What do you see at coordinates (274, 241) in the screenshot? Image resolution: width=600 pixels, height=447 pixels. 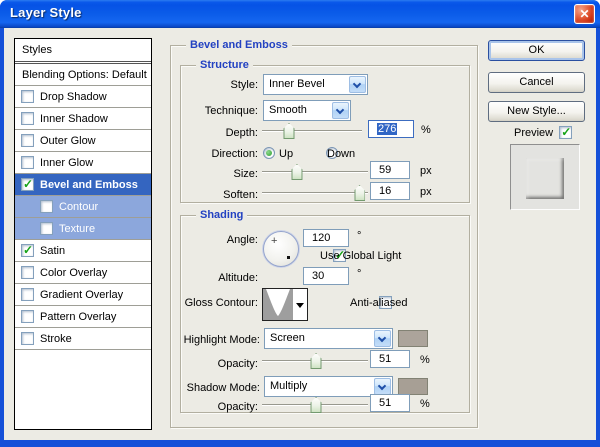 I see `angle-handle-icon: +` at bounding box center [274, 241].